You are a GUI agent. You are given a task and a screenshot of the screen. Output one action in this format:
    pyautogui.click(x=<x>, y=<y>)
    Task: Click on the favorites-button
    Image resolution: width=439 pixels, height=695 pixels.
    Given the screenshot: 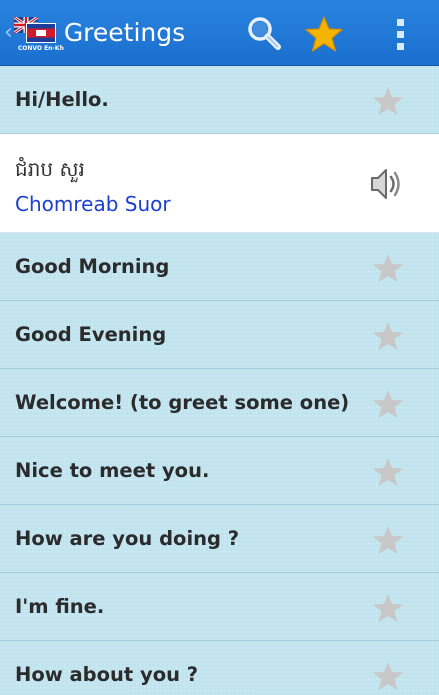 What is the action you would take?
    pyautogui.click(x=324, y=34)
    